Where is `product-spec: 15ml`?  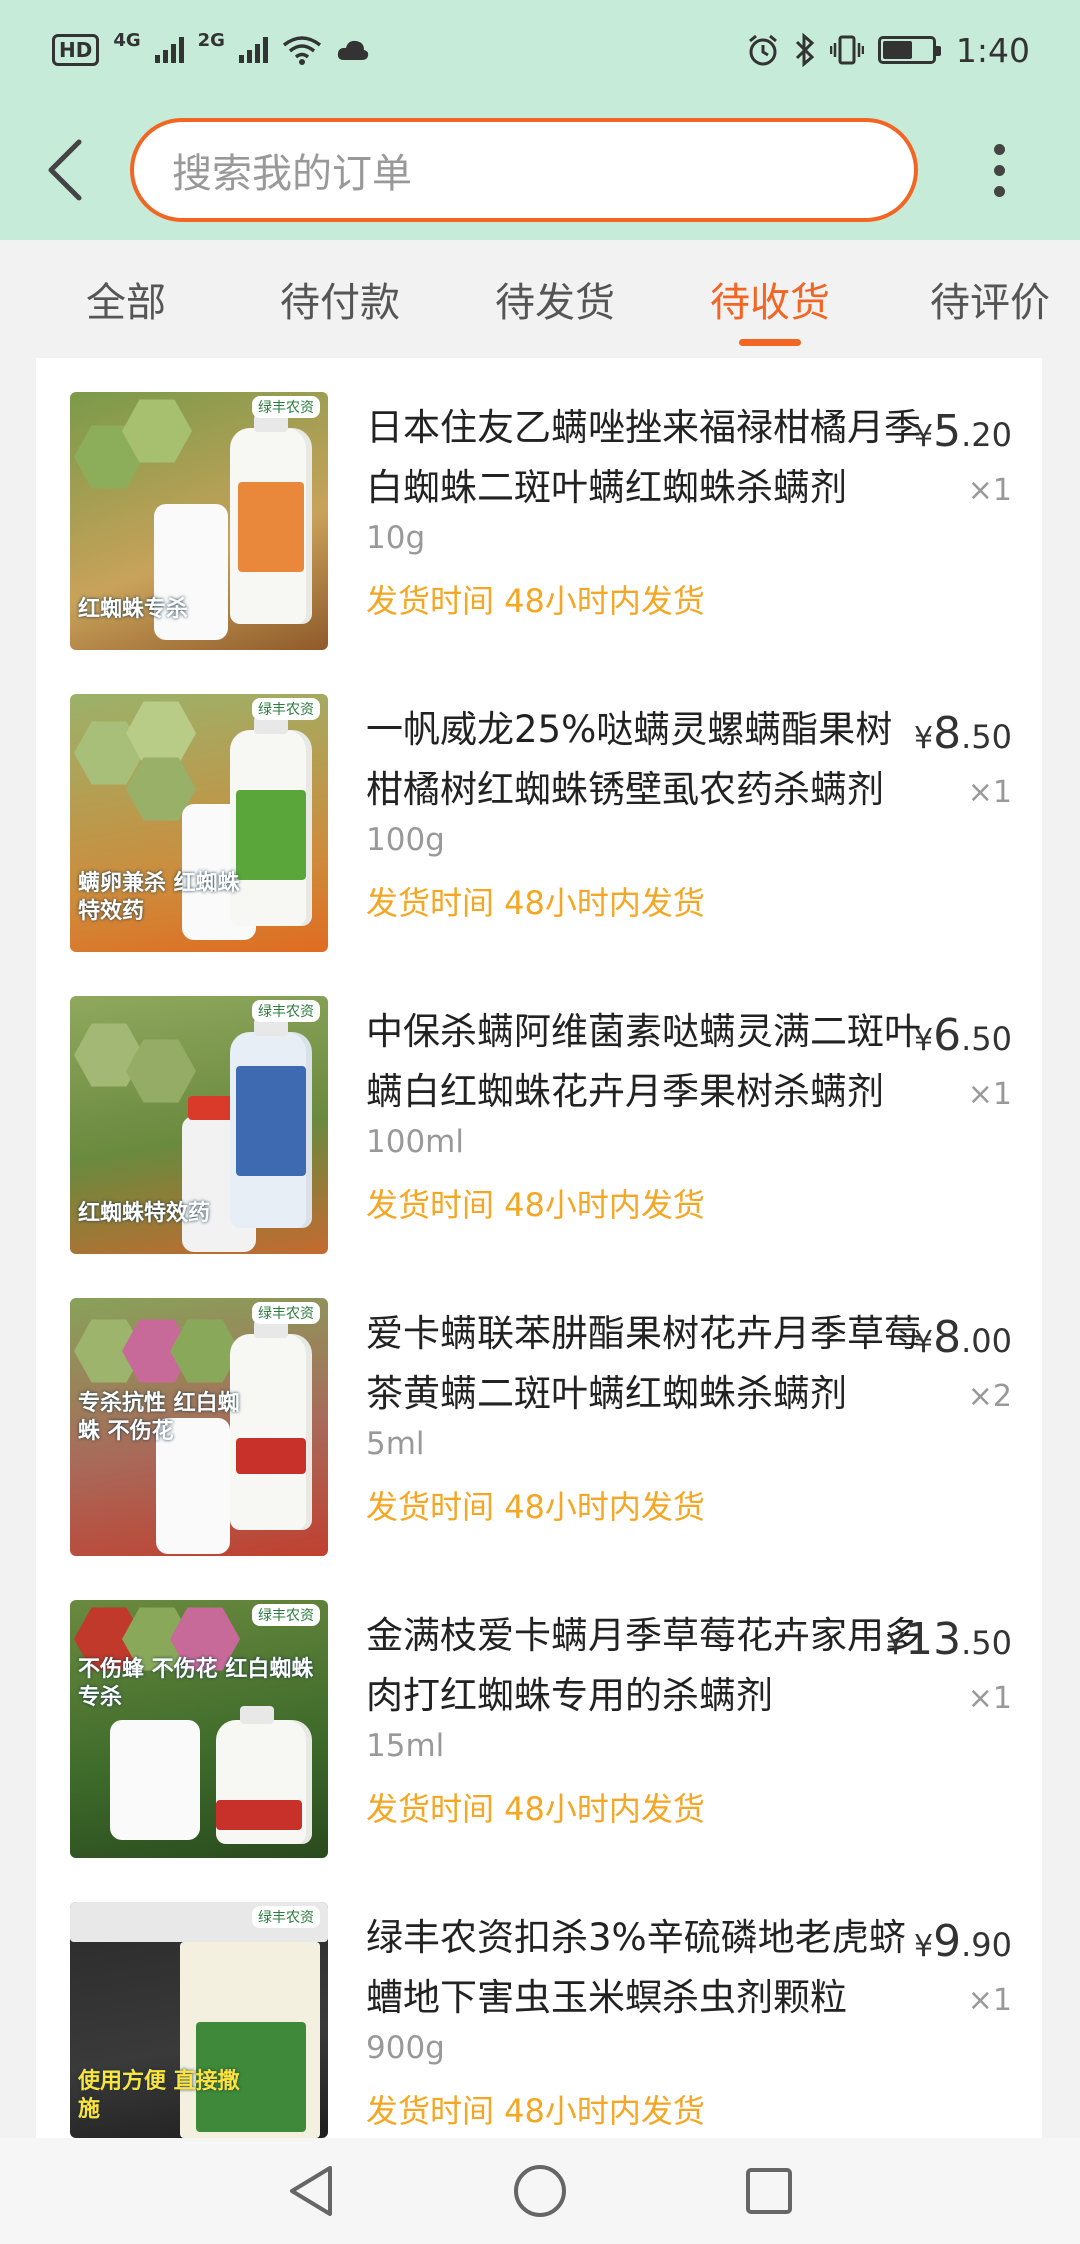 product-spec: 15ml is located at coordinates (405, 1746).